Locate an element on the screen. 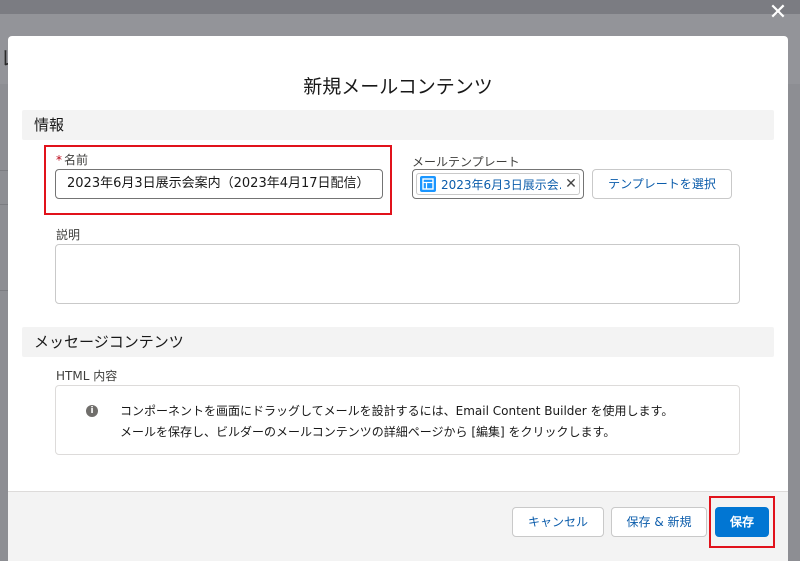  section-header-info: 情報 is located at coordinates (398, 125).